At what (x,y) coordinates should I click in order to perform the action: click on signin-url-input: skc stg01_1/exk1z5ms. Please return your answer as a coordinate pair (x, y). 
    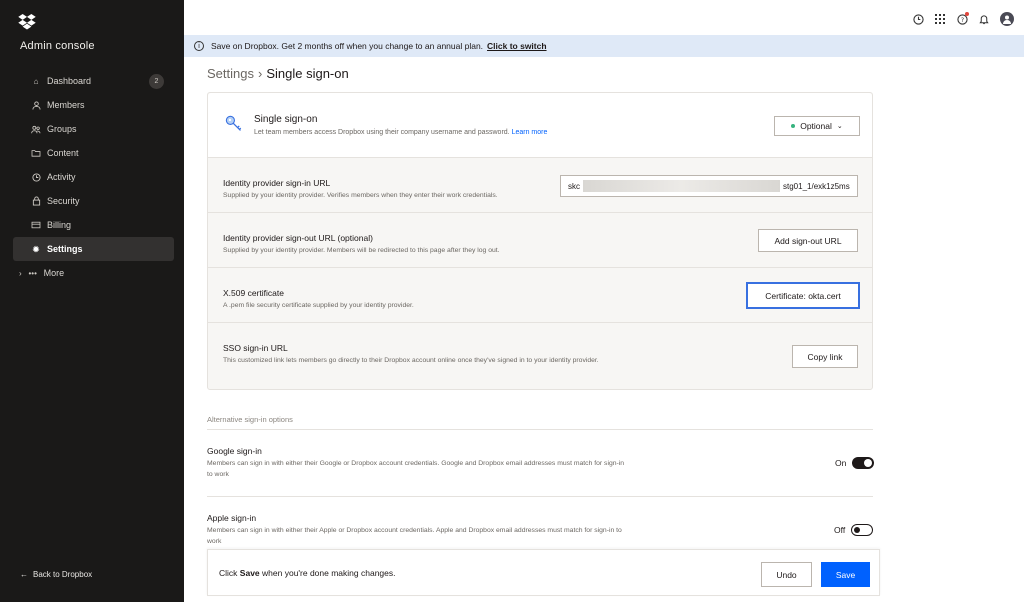
    Looking at the image, I should click on (709, 186).